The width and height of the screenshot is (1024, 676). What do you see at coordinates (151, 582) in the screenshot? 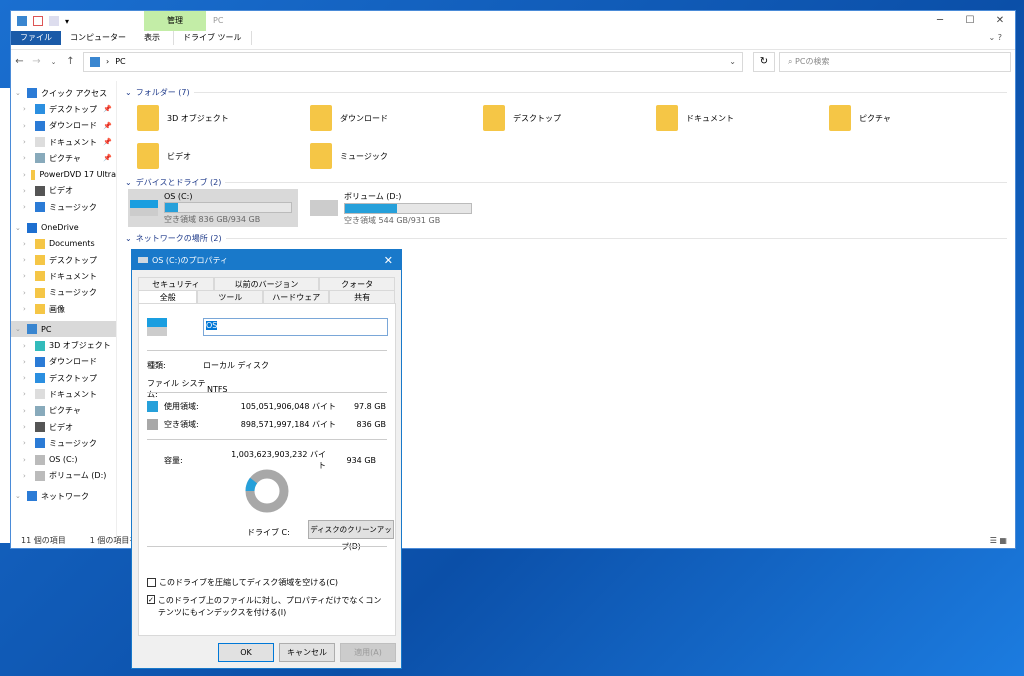
I see `compress-checkbox` at bounding box center [151, 582].